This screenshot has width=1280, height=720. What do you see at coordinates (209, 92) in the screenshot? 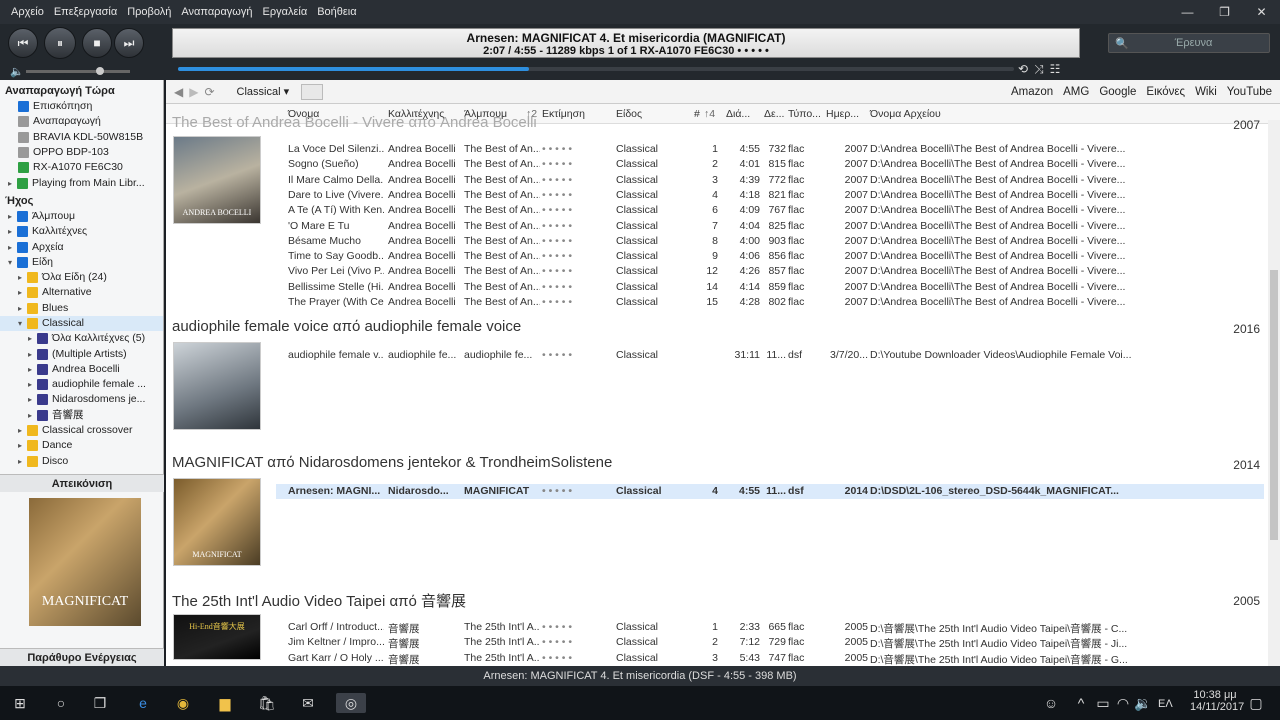
I see `refresh-icon: ⟳` at bounding box center [209, 92].